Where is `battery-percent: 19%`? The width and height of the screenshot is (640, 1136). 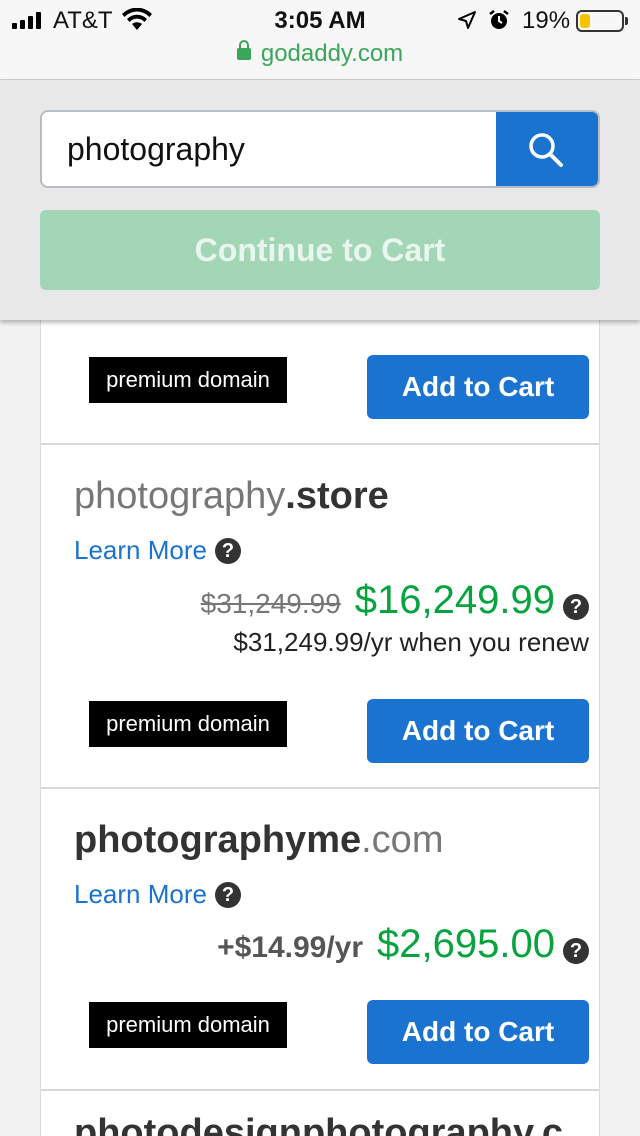
battery-percent: 19% is located at coordinates (546, 20).